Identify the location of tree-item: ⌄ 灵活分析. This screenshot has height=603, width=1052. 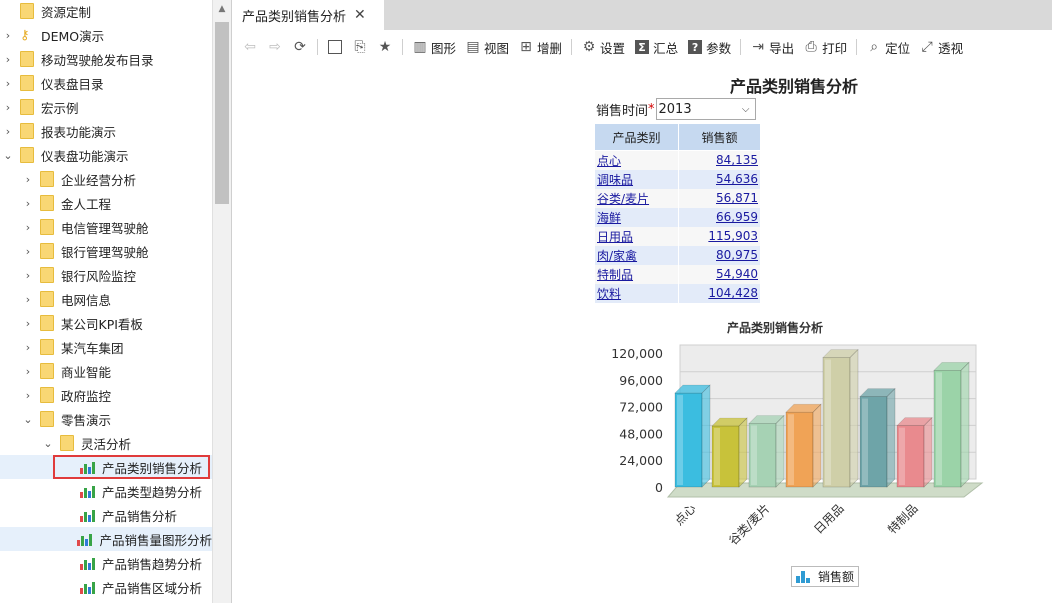
(106, 443).